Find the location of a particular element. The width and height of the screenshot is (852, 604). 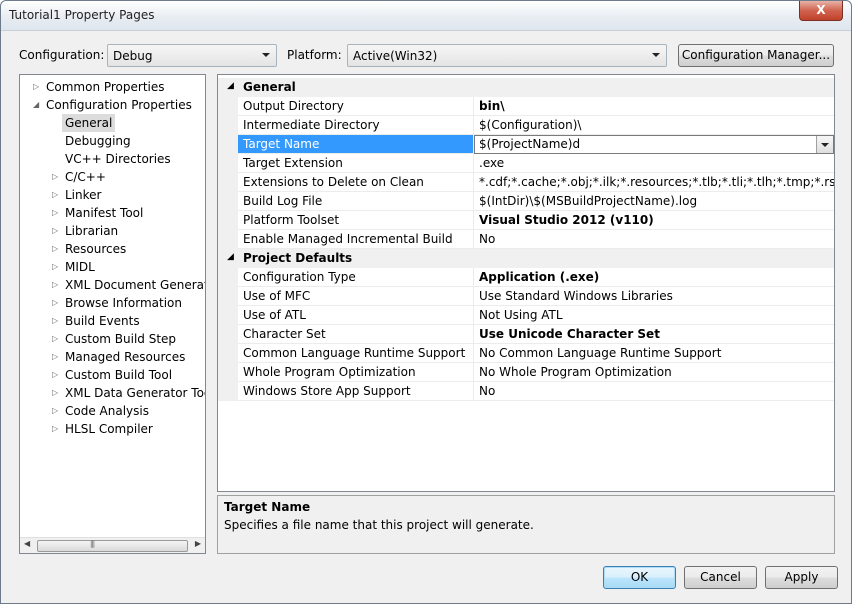

tree-item: Resources is located at coordinates (95, 249).